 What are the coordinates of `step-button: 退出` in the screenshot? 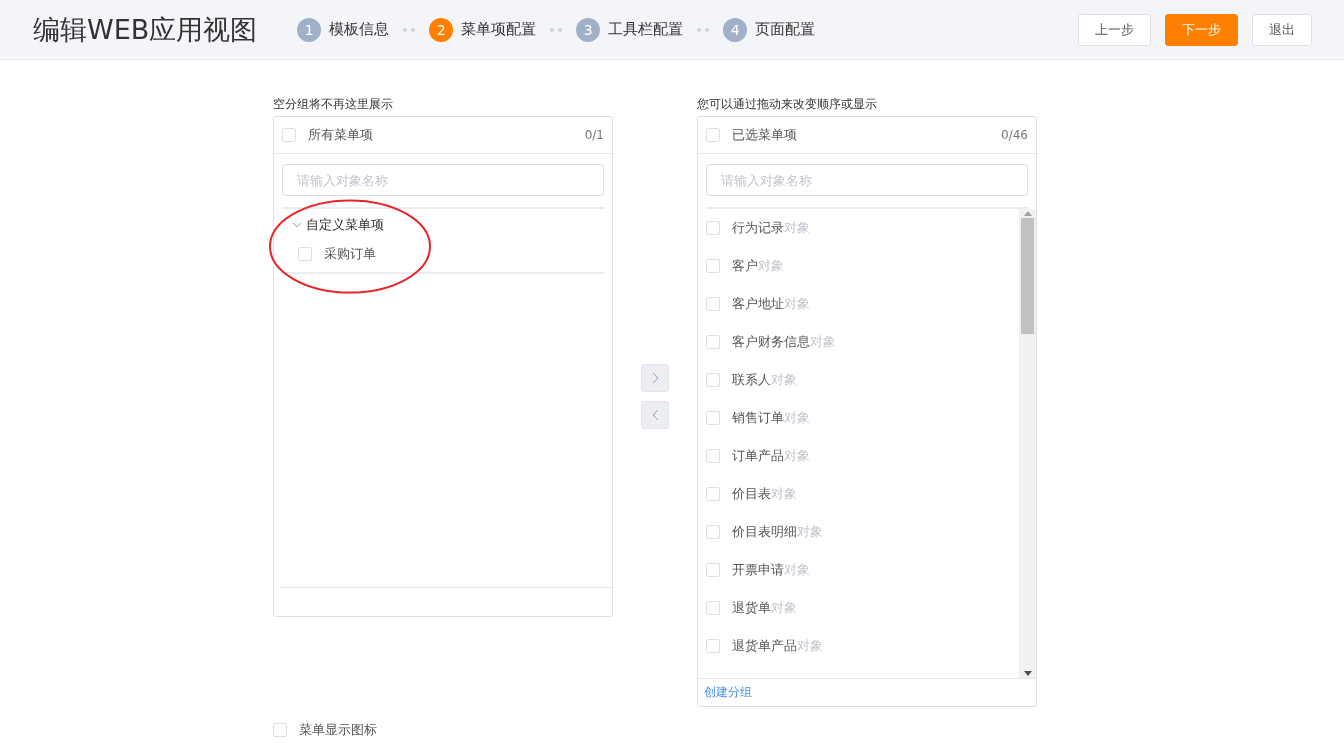 It's located at (1282, 29).